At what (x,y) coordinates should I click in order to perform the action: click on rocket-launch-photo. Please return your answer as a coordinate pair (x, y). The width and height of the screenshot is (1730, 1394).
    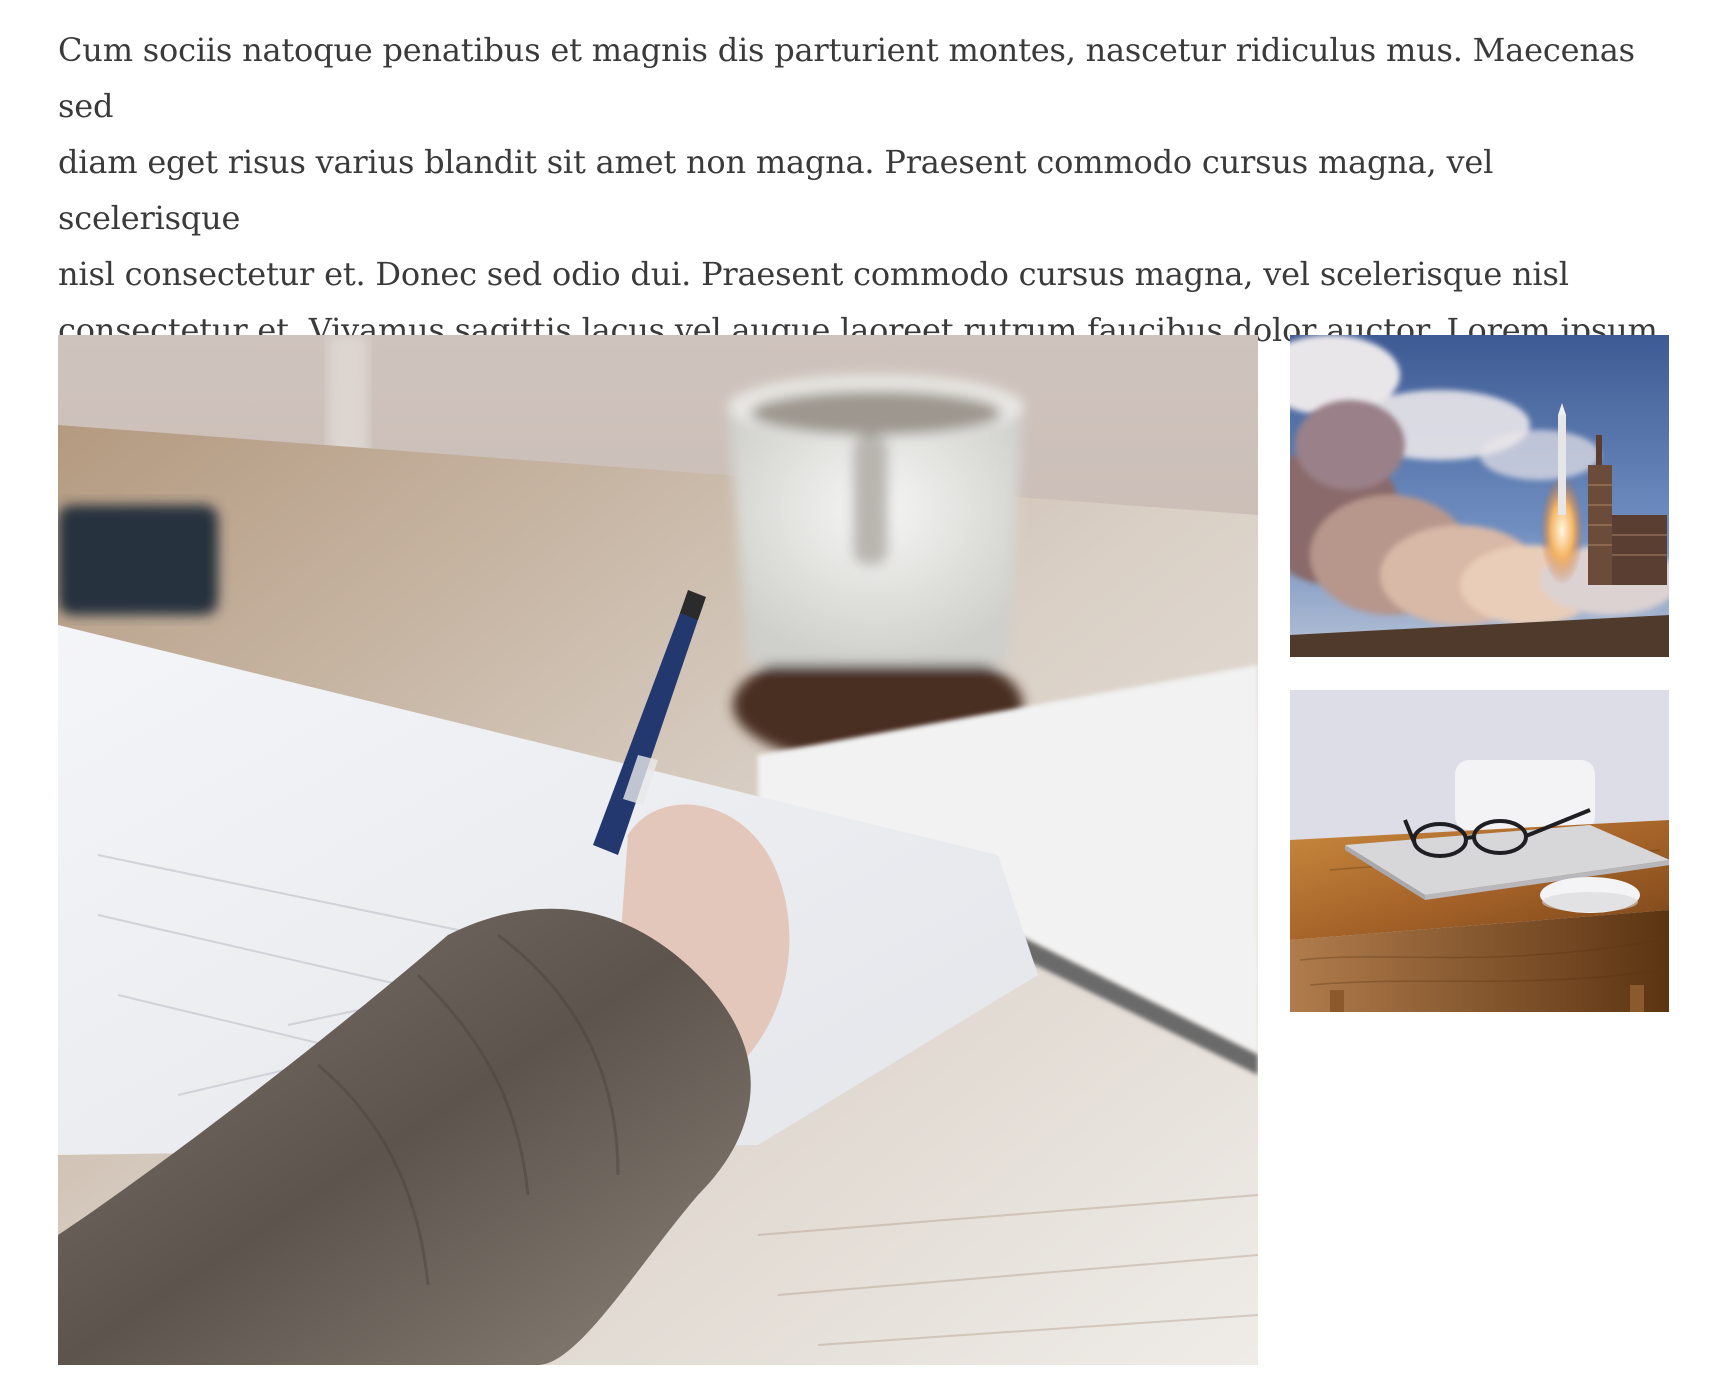
    Looking at the image, I should click on (1479, 496).